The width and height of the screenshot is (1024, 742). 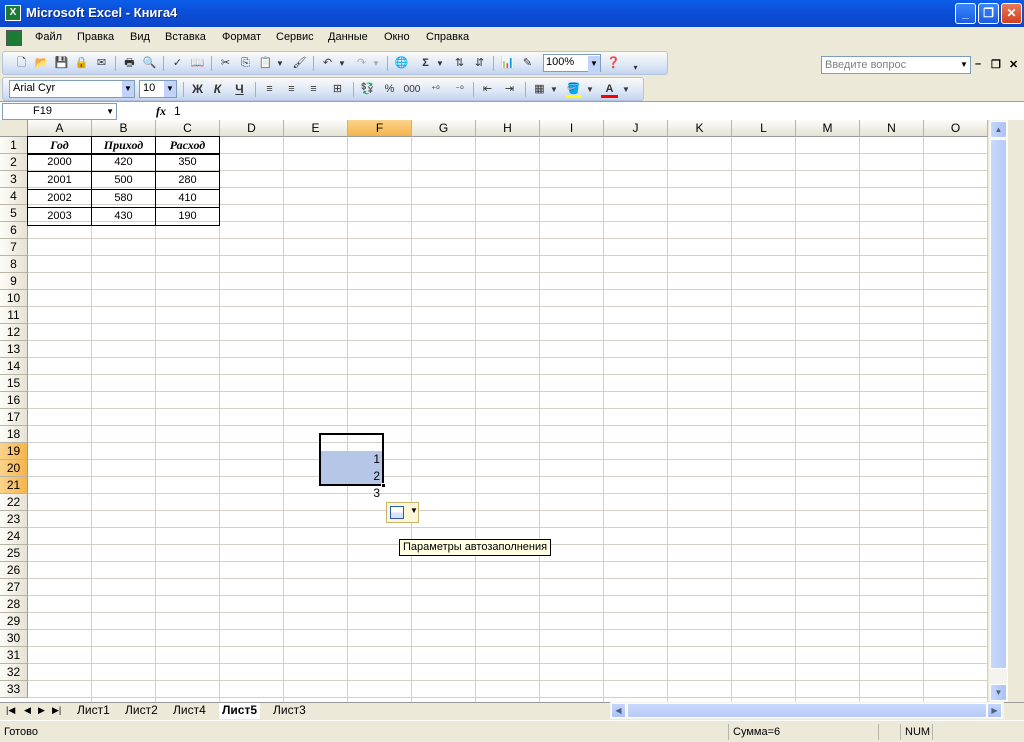 I want to click on copy-icon: ⎘, so click(x=245, y=63).